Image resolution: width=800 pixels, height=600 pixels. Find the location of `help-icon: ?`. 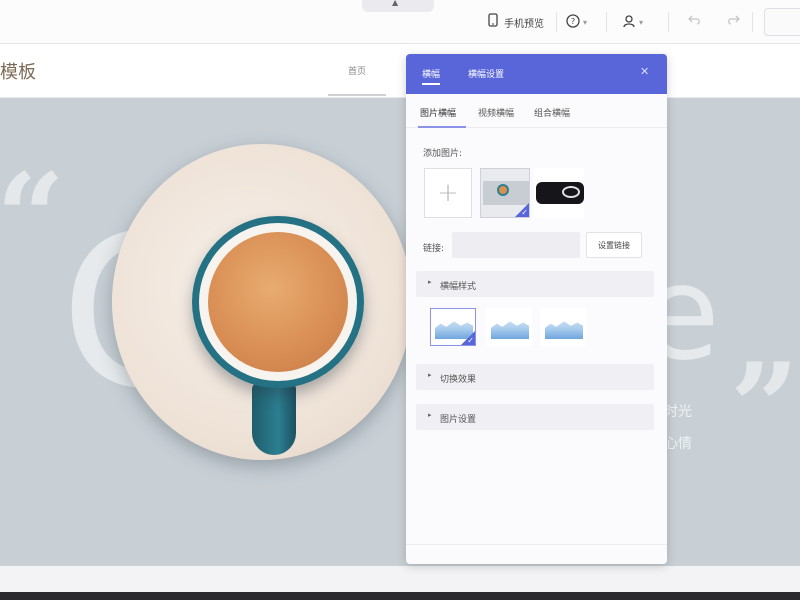

help-icon: ? is located at coordinates (573, 22).